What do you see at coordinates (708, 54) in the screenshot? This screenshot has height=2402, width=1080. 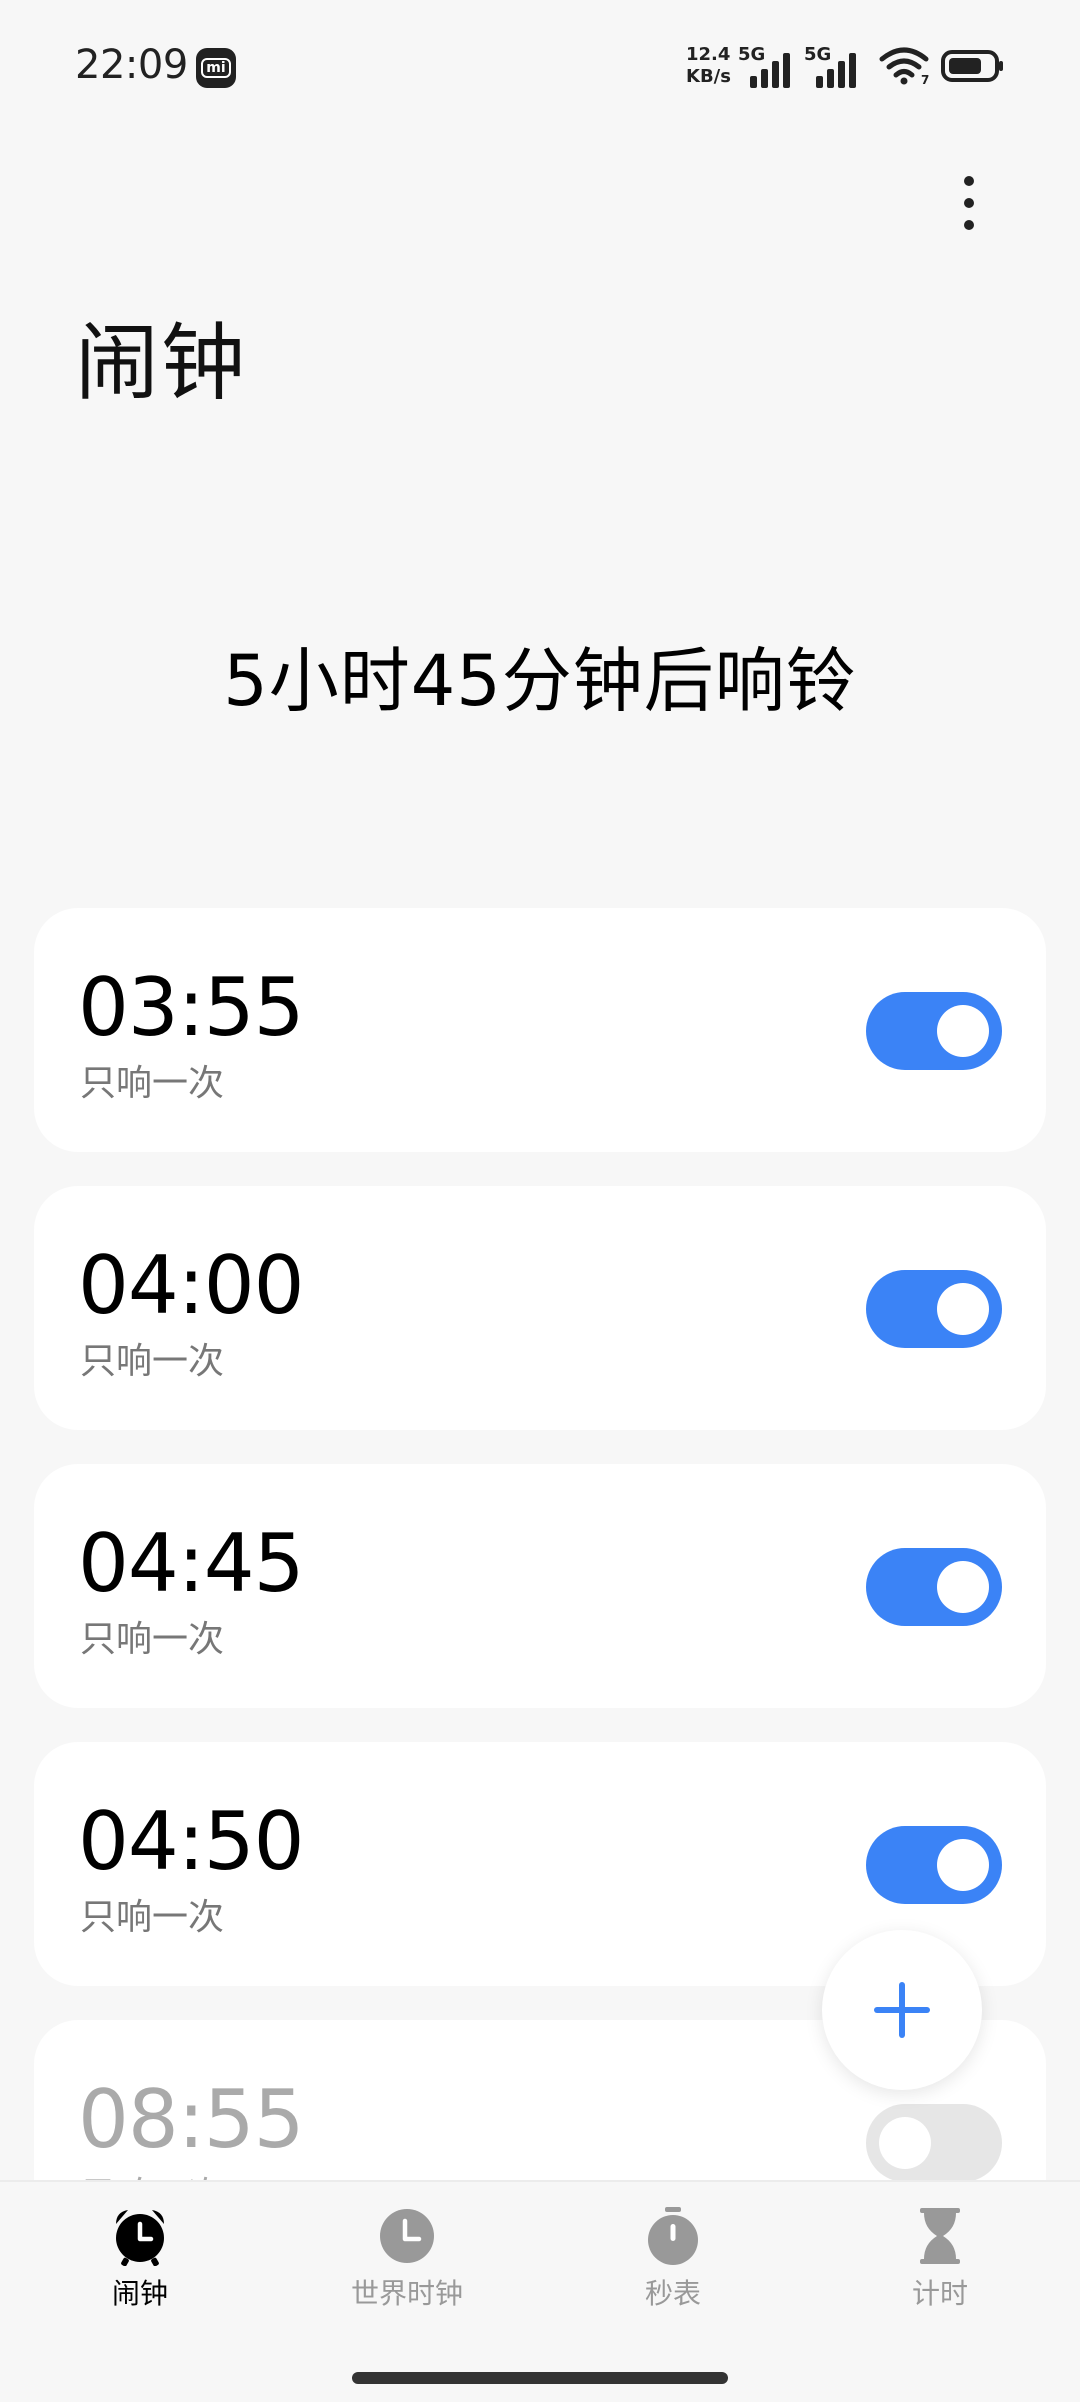 I see `network-speed-value: 12.4` at bounding box center [708, 54].